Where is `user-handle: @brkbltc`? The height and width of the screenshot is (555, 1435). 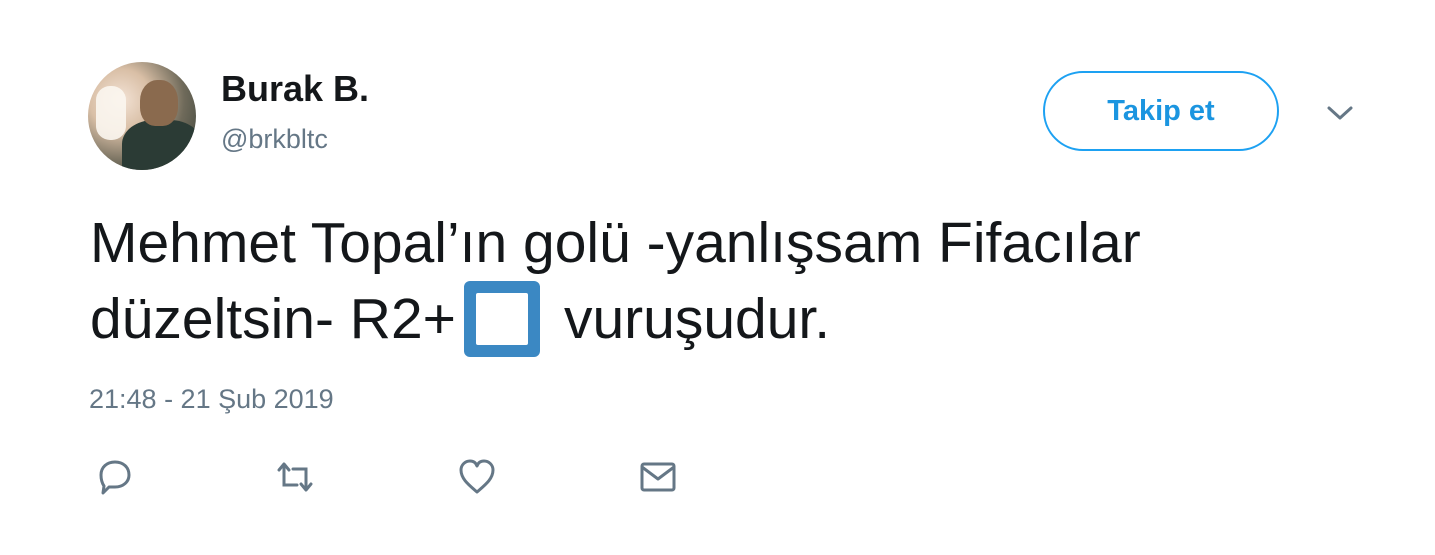 user-handle: @brkbltc is located at coordinates (274, 139).